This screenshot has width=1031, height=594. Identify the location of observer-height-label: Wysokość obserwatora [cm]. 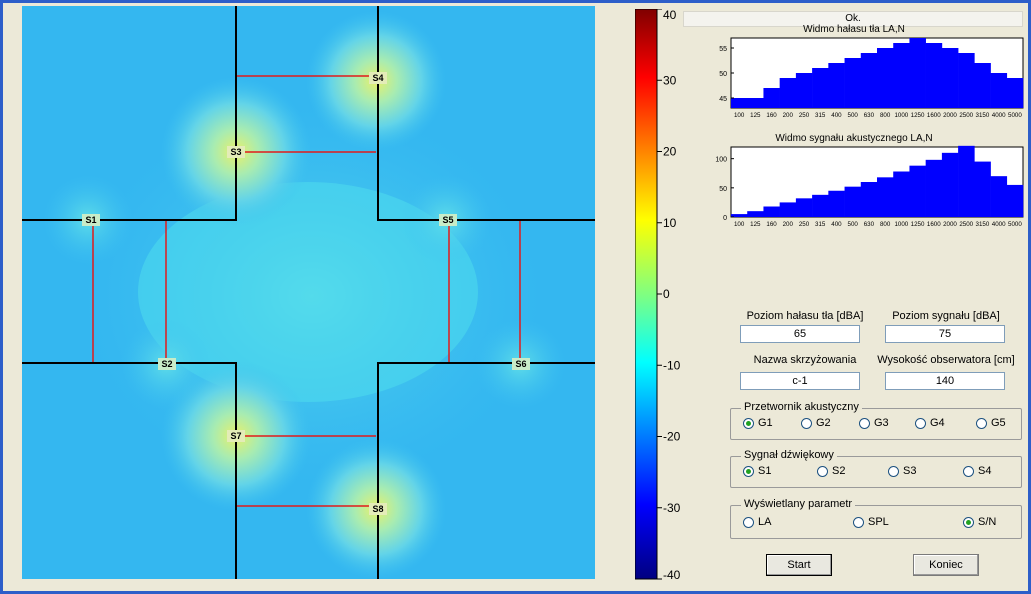
(946, 360).